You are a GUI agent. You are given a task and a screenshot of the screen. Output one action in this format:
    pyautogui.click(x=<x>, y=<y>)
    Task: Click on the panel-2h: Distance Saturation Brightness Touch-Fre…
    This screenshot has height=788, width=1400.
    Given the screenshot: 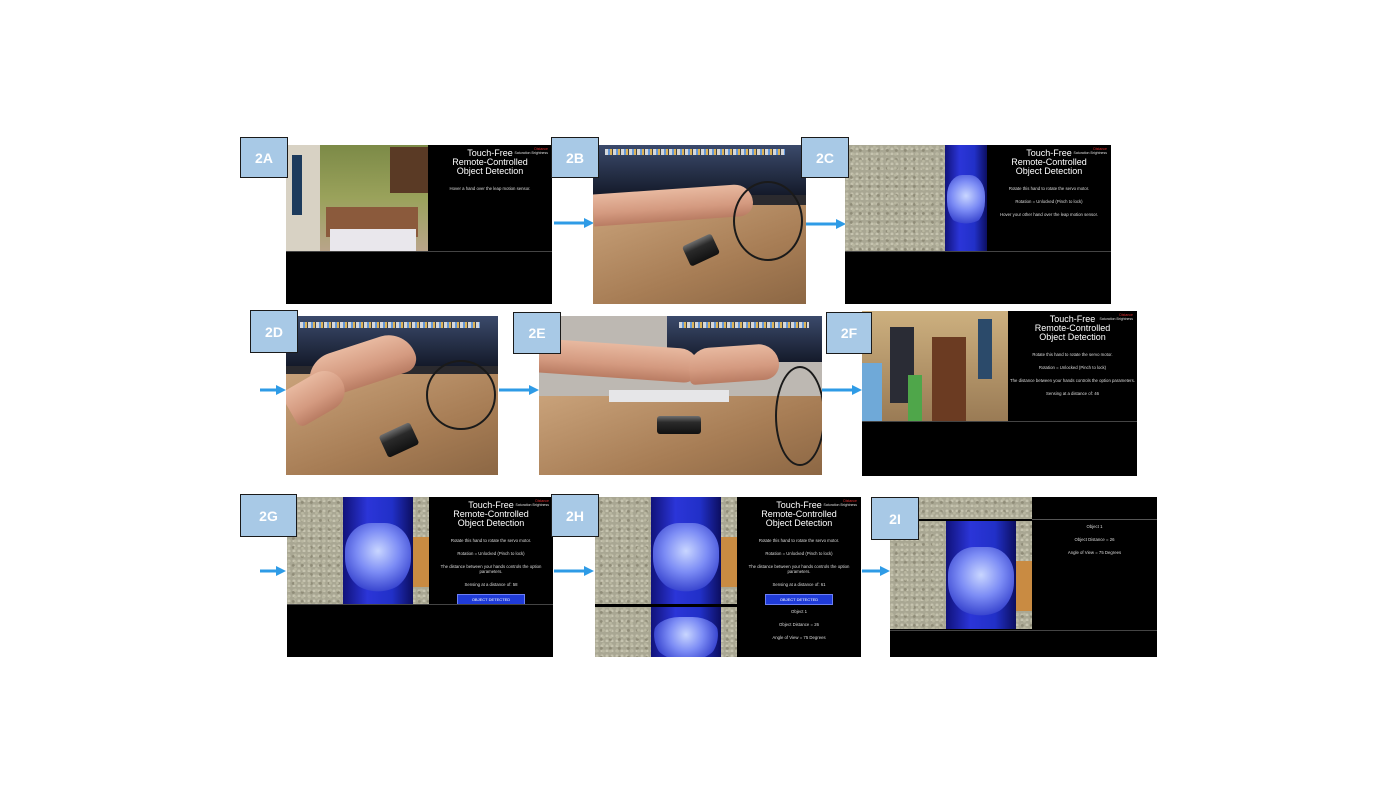 What is the action you would take?
    pyautogui.click(x=728, y=577)
    